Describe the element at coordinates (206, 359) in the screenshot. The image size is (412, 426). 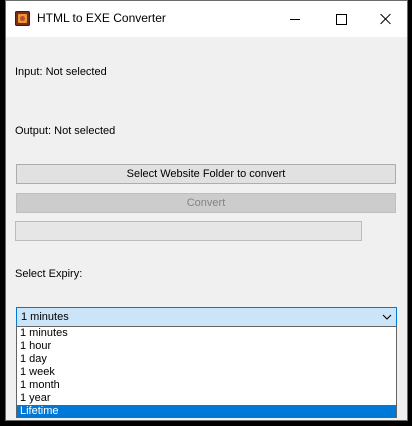
I see `expiry-option: 1 day` at that location.